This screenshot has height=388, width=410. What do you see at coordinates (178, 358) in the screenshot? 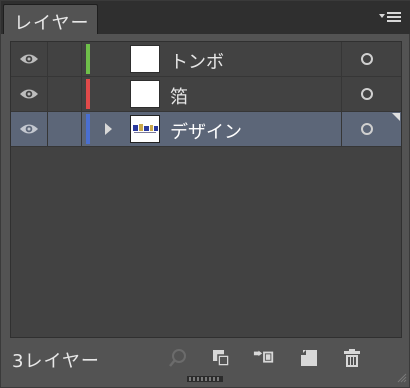
I see `locate-object-icon` at bounding box center [178, 358].